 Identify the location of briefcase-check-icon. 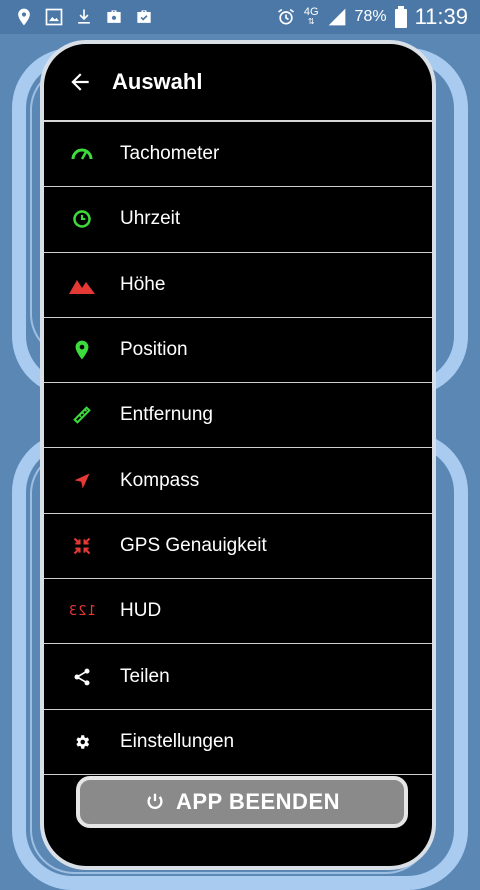
(144, 16).